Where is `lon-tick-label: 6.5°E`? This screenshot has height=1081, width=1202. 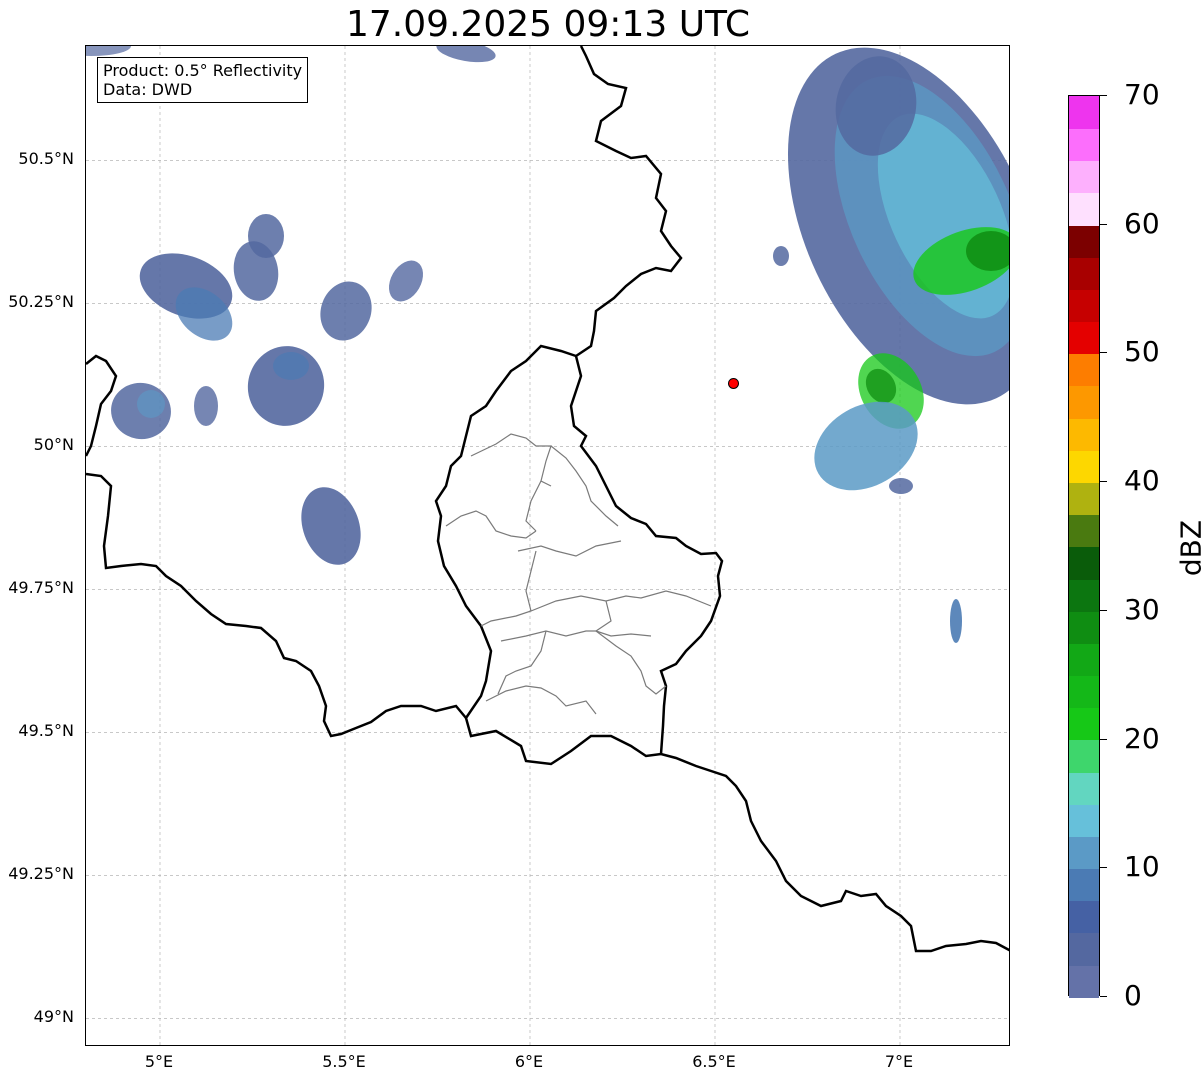 lon-tick-label: 6.5°E is located at coordinates (714, 1061).